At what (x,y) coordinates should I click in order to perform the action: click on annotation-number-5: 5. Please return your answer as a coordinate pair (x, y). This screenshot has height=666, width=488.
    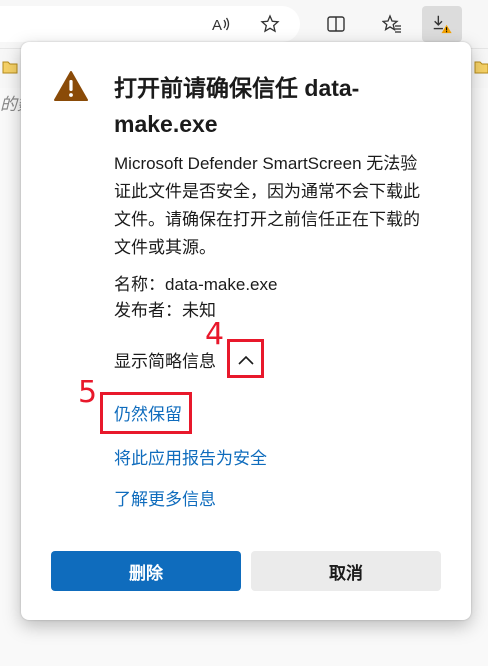
    Looking at the image, I should click on (88, 392).